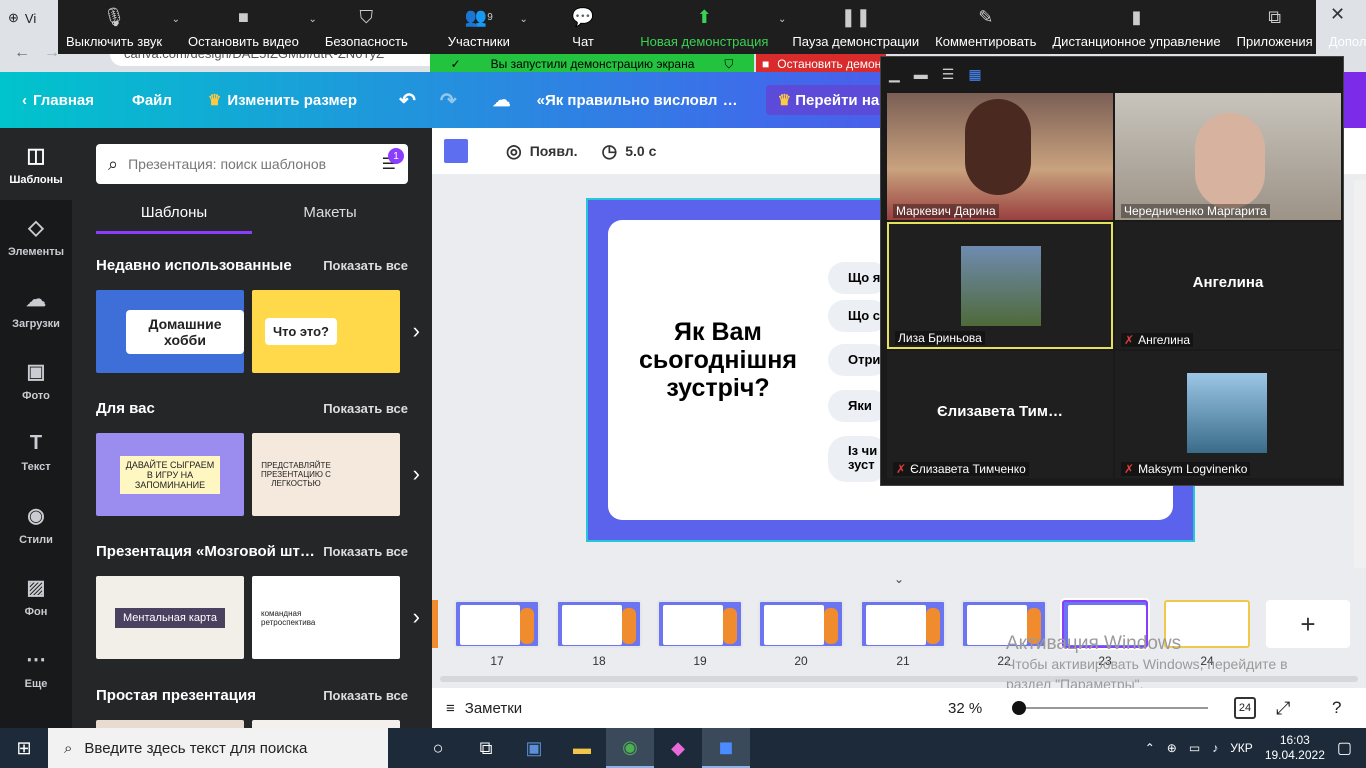 The height and width of the screenshot is (768, 1366). What do you see at coordinates (1113, 708) in the screenshot?
I see `zoom-slider-track` at bounding box center [1113, 708].